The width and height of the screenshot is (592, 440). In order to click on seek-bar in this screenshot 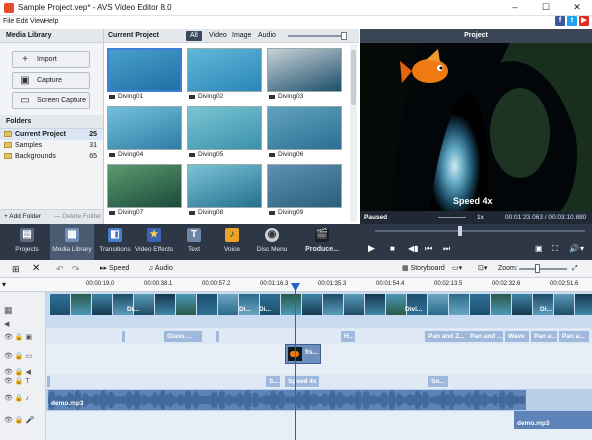, I will do `click(480, 231)`.